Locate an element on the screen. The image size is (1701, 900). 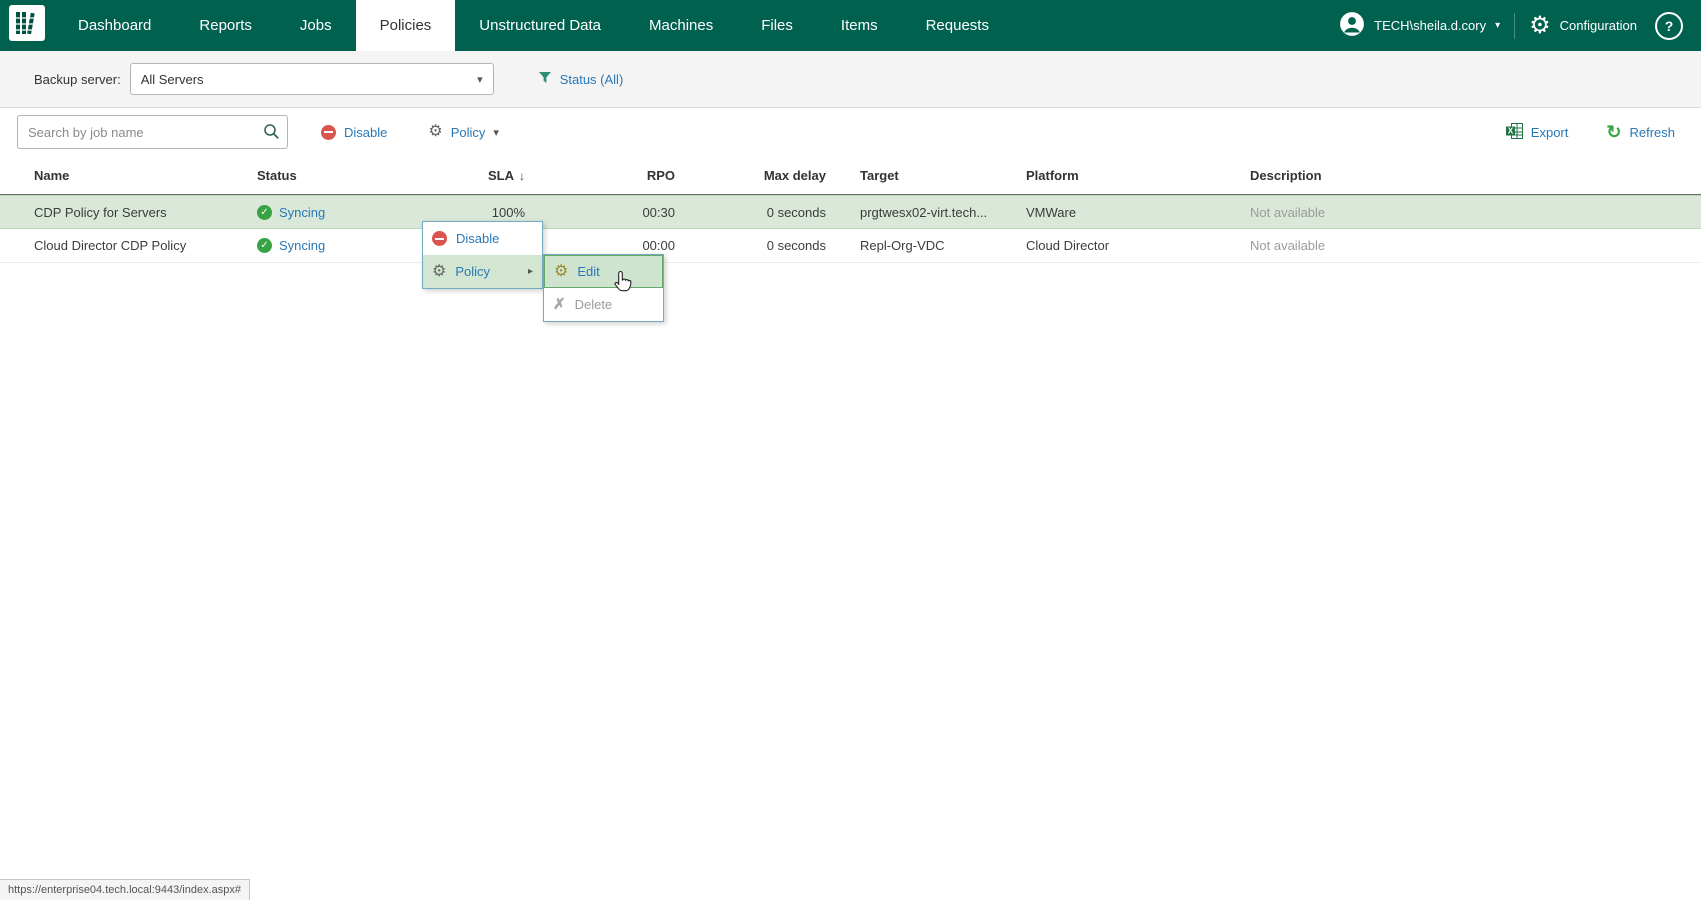
menu-item-policy: ⚙ Policy ▸ is located at coordinates (482, 271).